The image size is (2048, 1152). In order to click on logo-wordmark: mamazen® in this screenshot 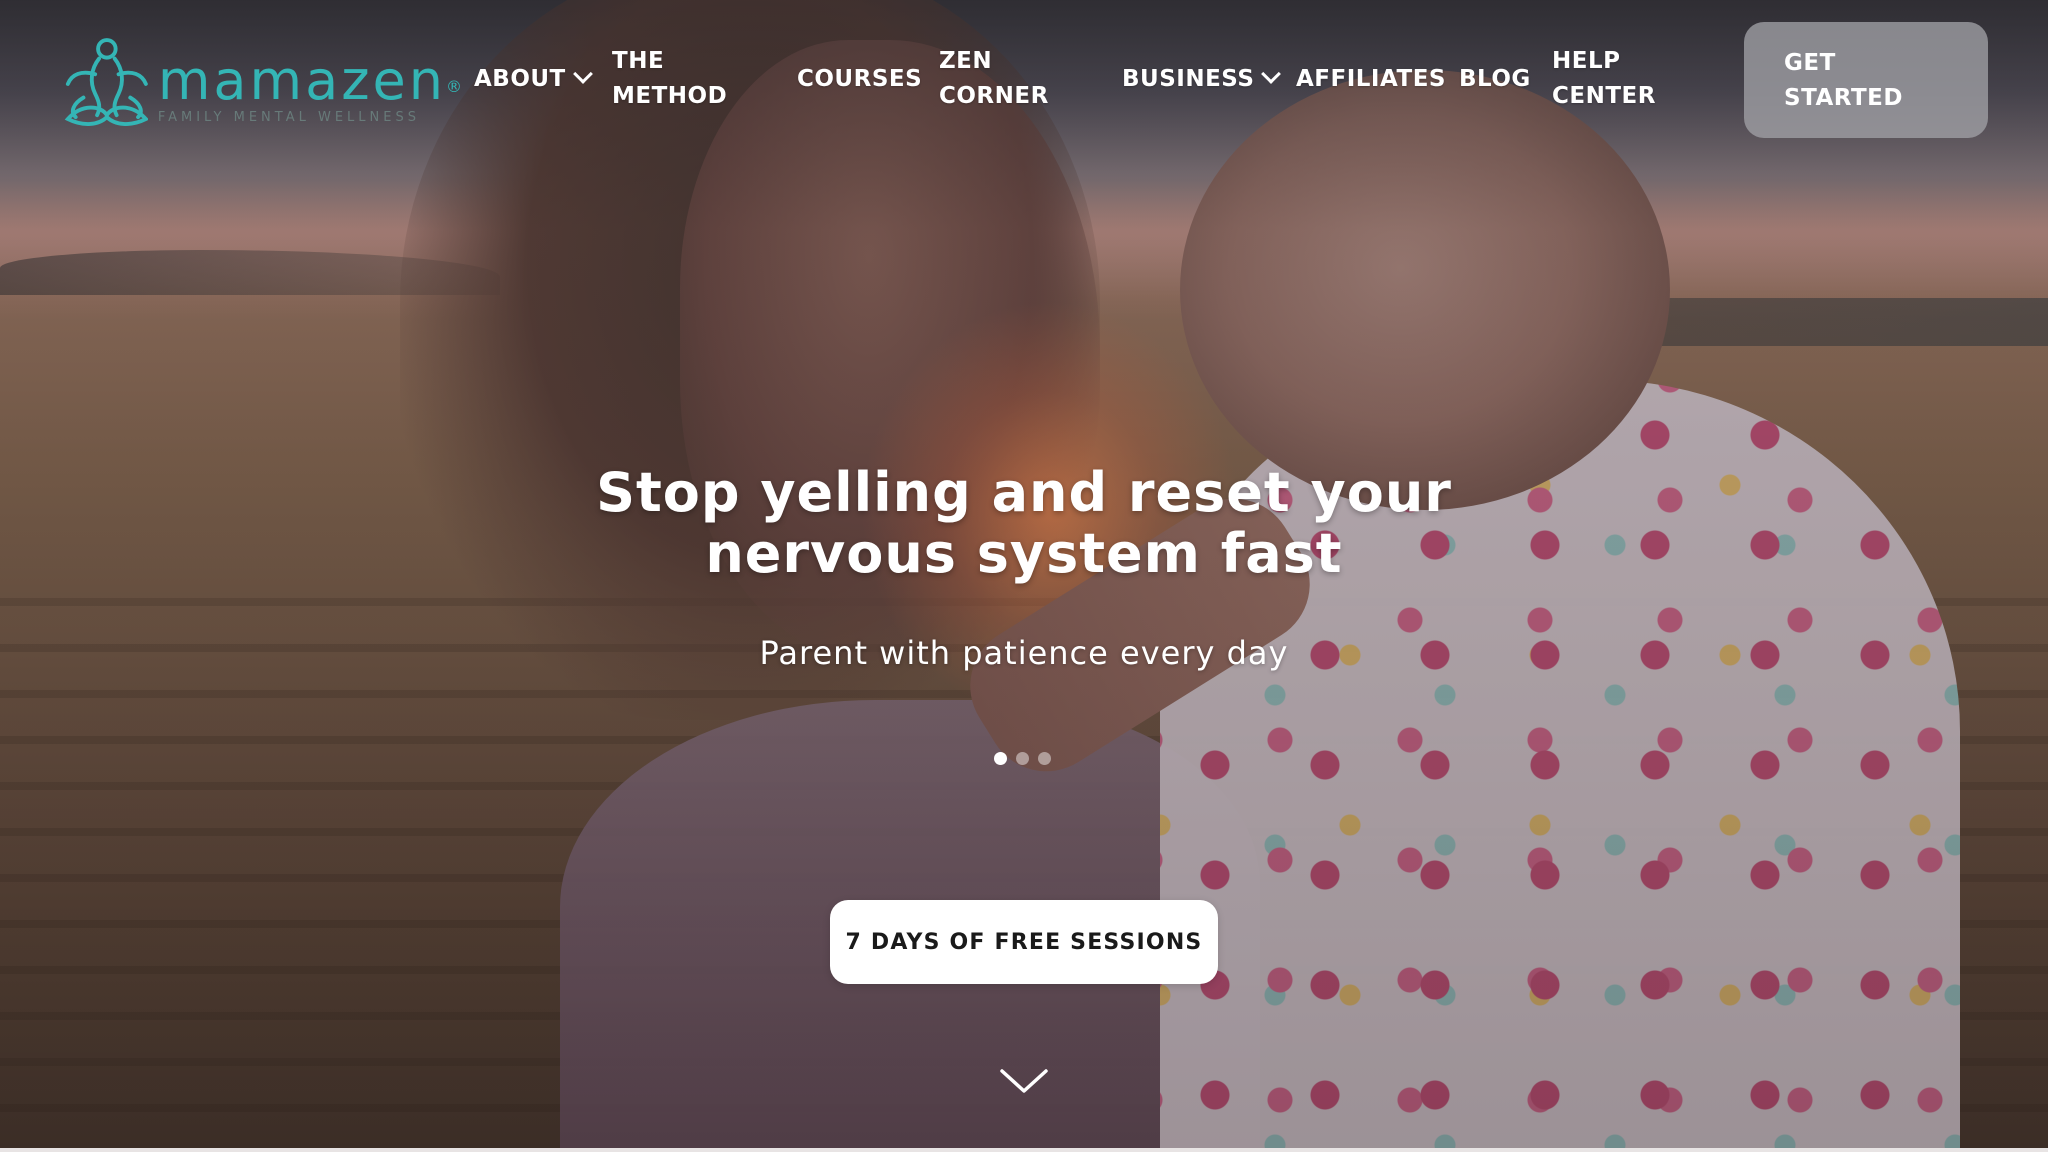, I will do `click(309, 80)`.